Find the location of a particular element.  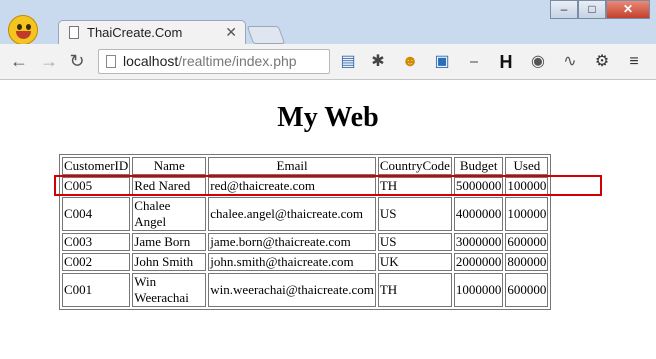

cell-country-code: UK is located at coordinates (414, 262).